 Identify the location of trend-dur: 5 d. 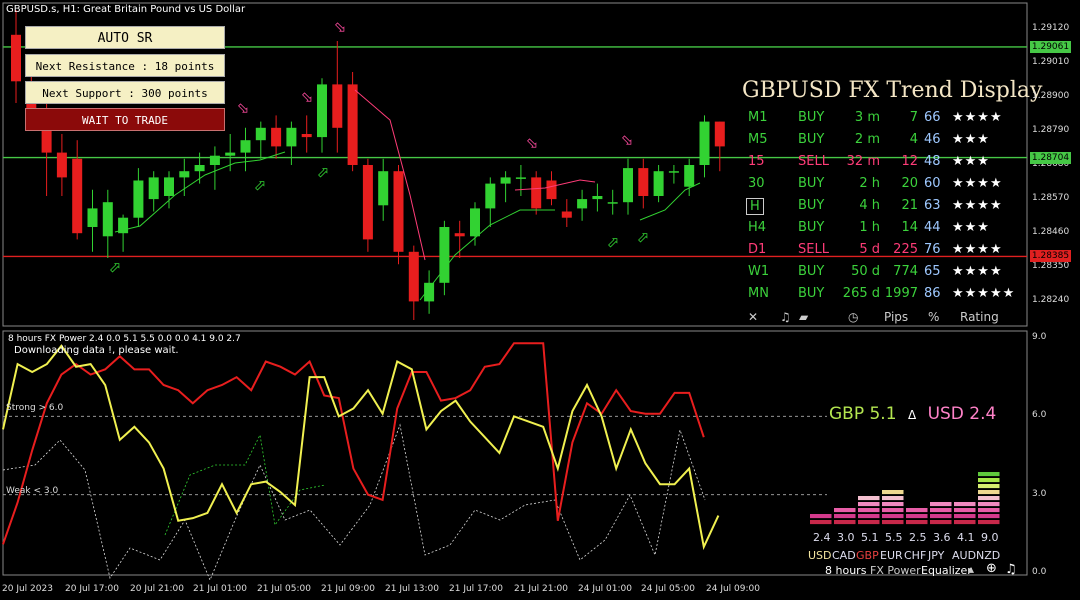
(869, 249).